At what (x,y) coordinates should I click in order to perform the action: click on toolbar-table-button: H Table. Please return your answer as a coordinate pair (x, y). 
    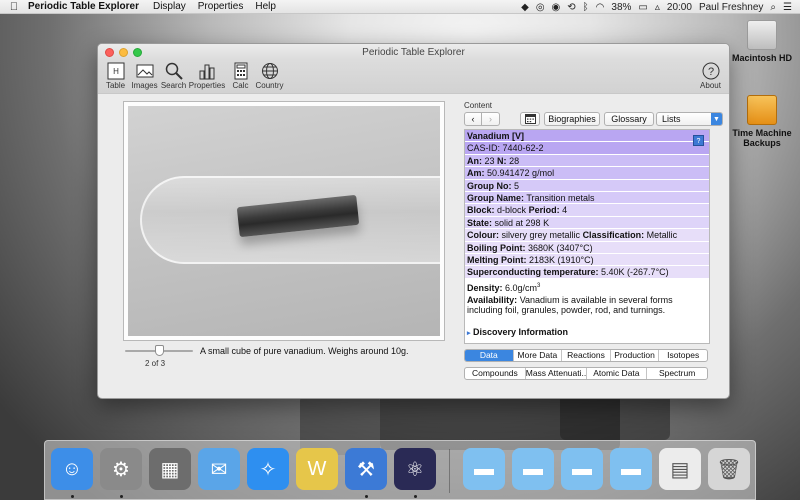
    Looking at the image, I should click on (115, 75).